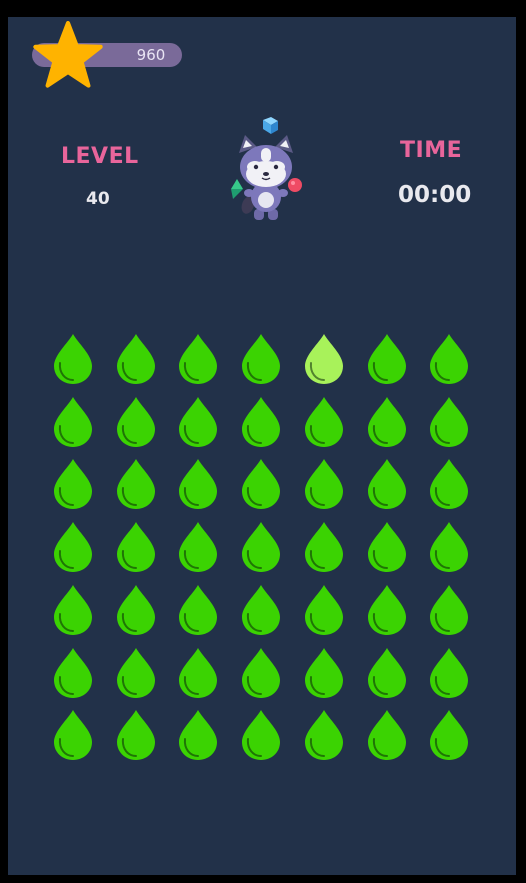 The height and width of the screenshot is (883, 526). I want to click on score-value: 960, so click(151, 55).